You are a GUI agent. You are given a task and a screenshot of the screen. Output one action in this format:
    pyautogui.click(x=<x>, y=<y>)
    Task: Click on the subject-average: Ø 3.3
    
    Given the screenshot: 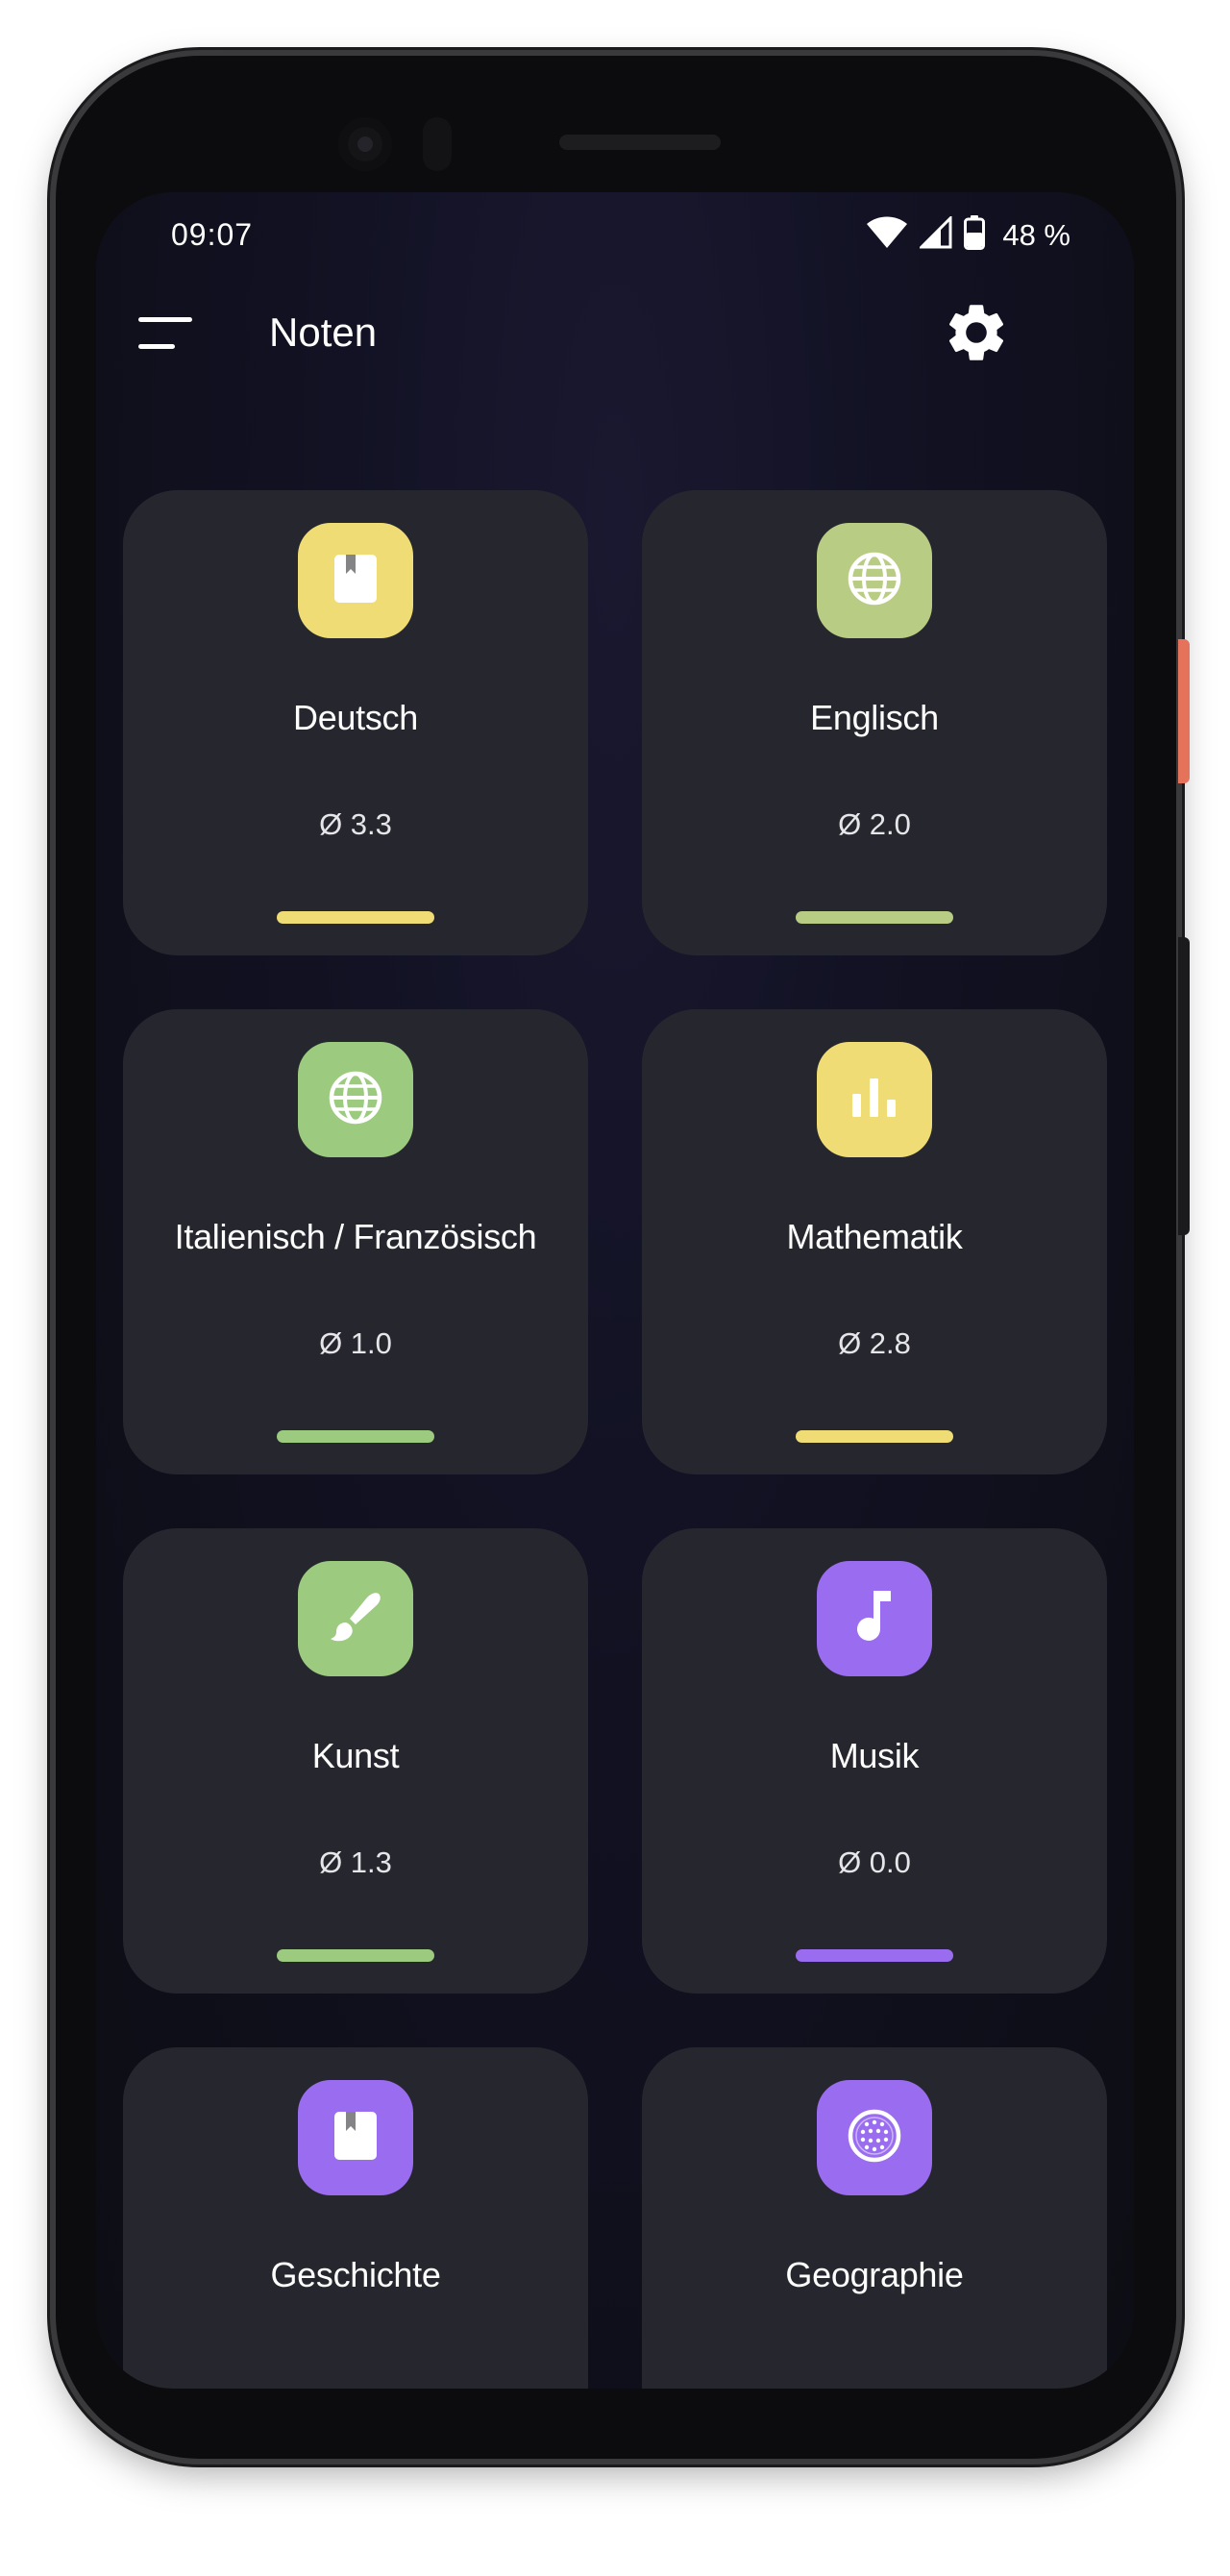 What is the action you would take?
    pyautogui.click(x=356, y=824)
    